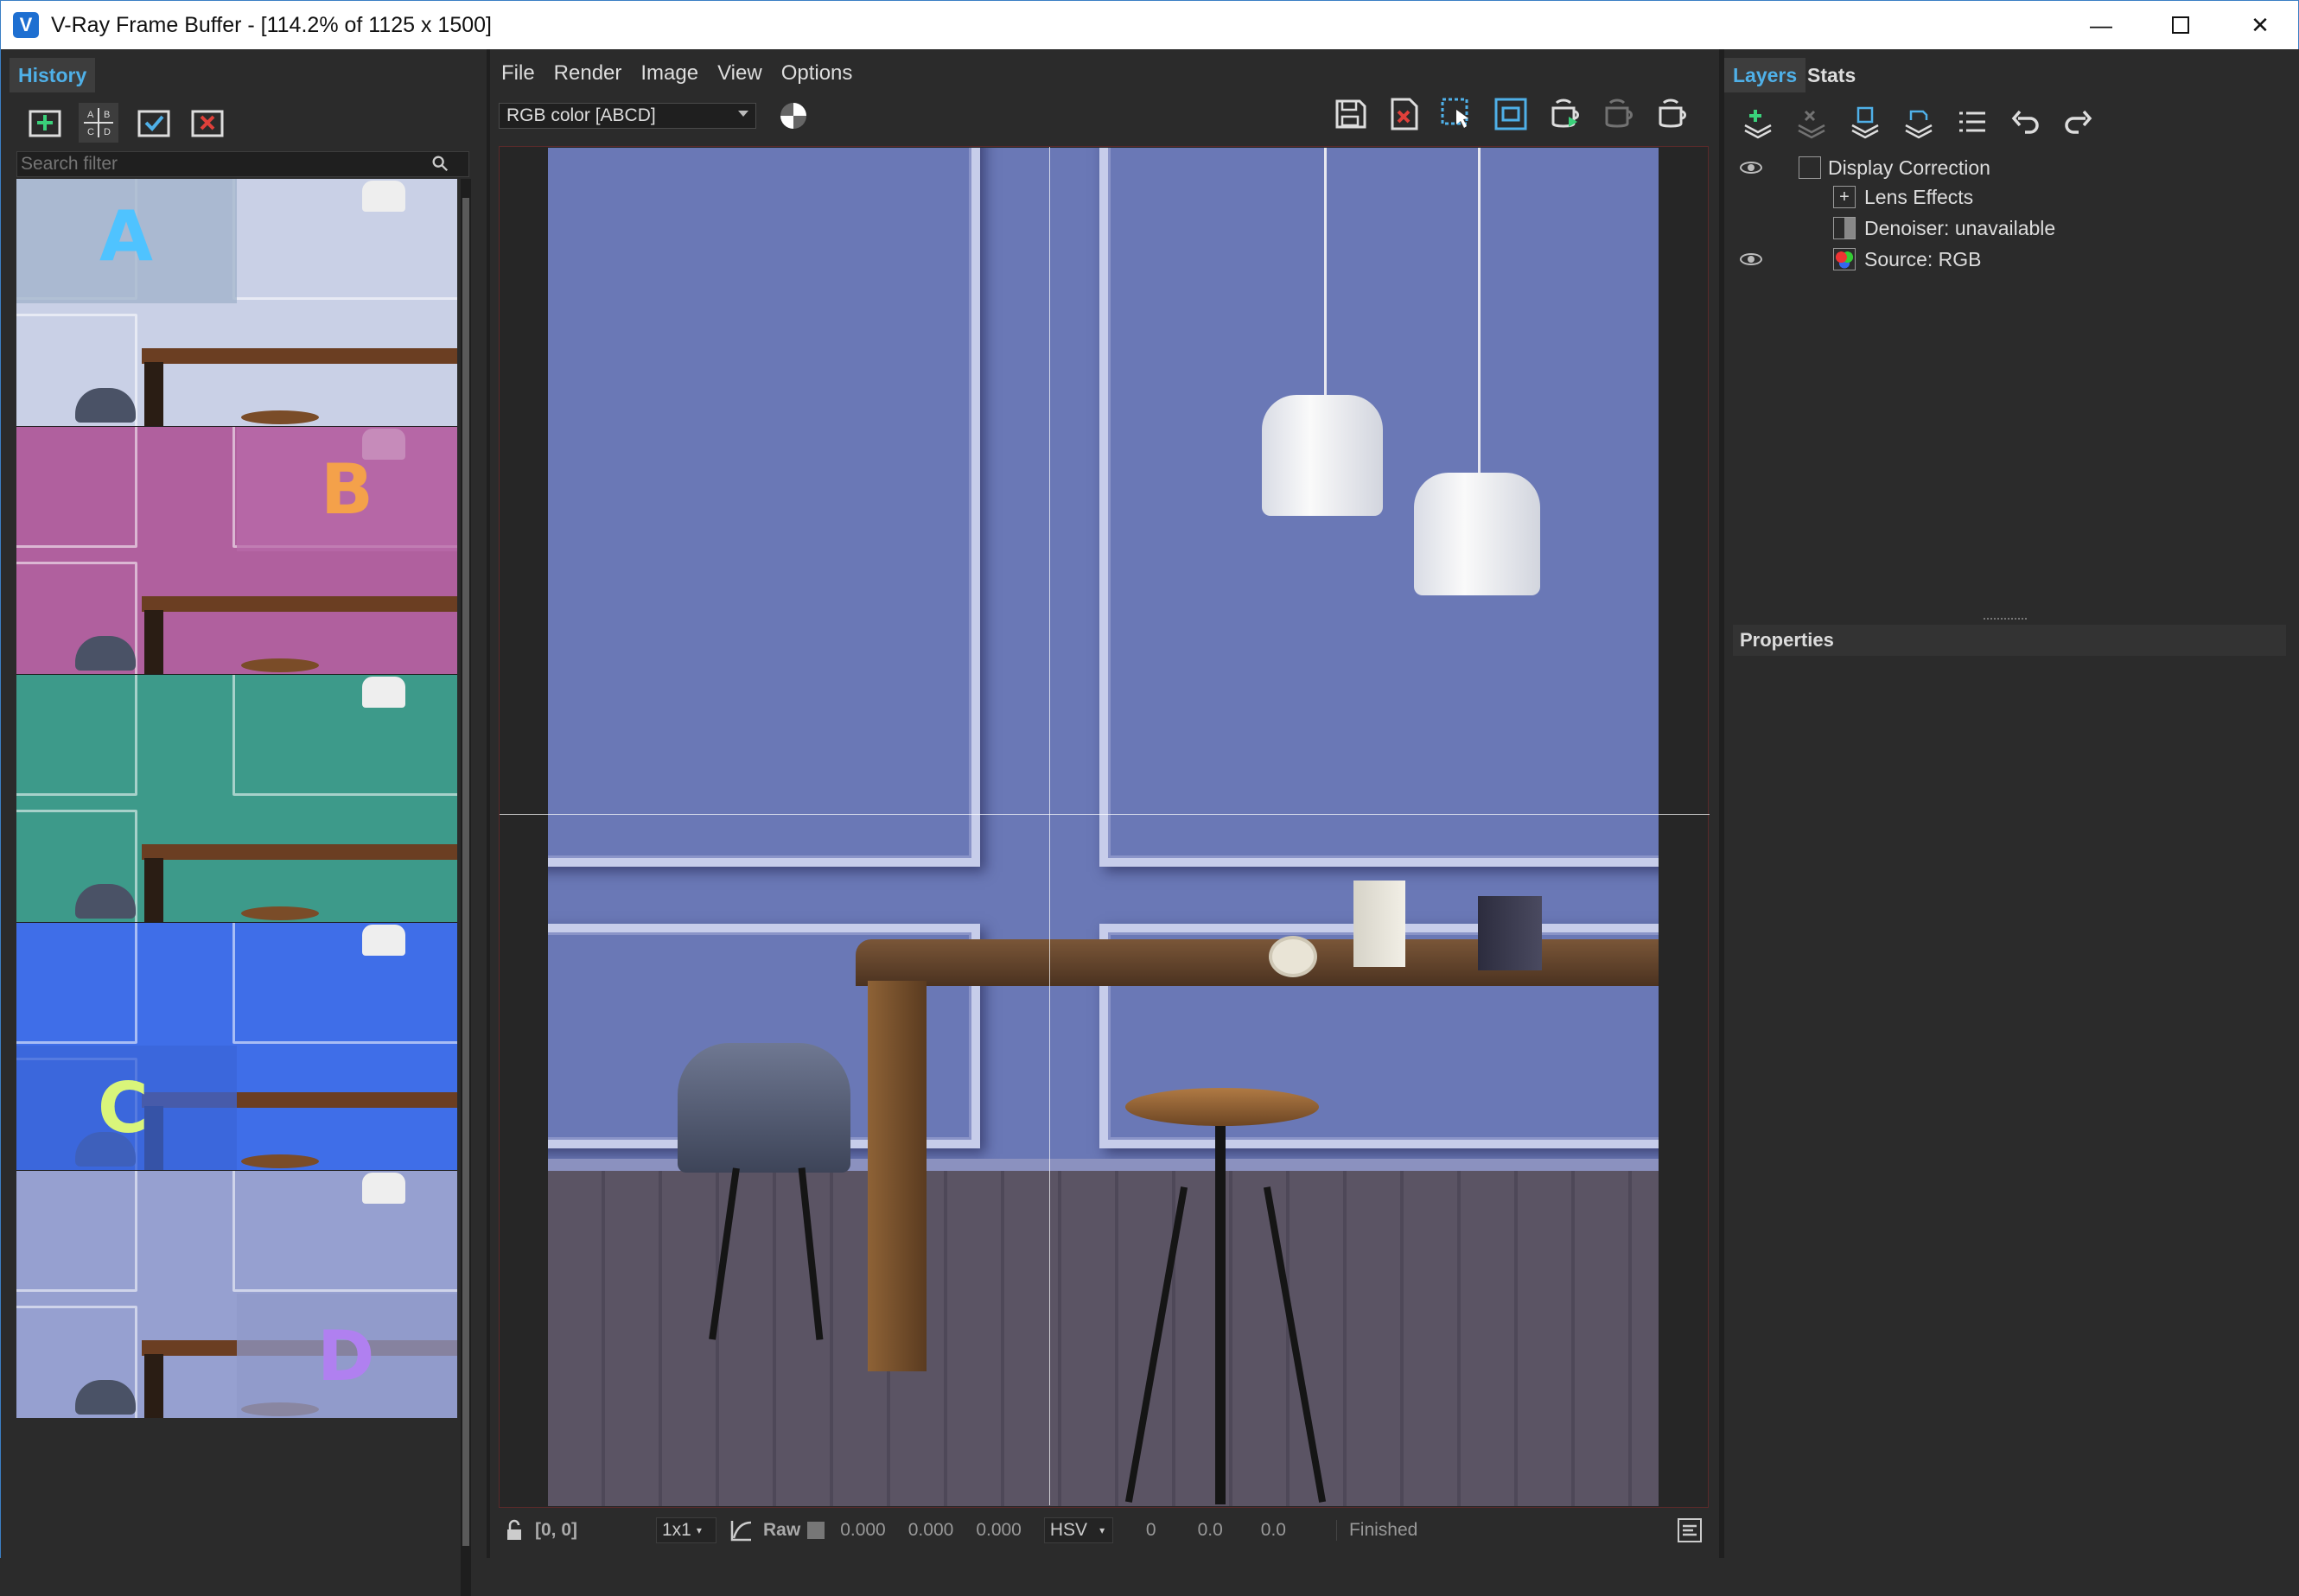  I want to click on clear-image-button, so click(1403, 114).